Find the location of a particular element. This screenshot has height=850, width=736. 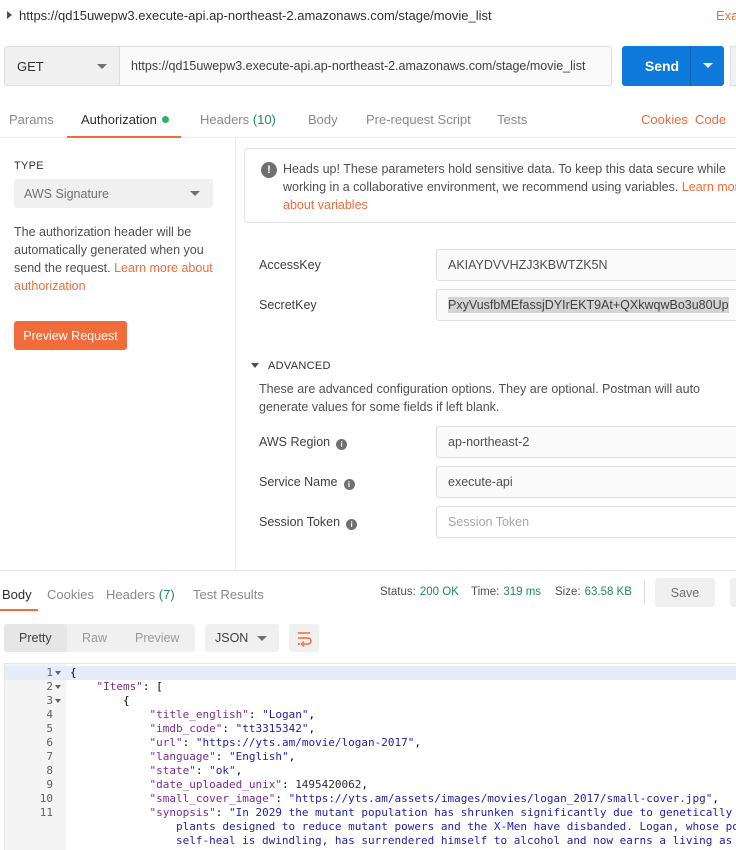

format-select: JSON is located at coordinates (242, 638).